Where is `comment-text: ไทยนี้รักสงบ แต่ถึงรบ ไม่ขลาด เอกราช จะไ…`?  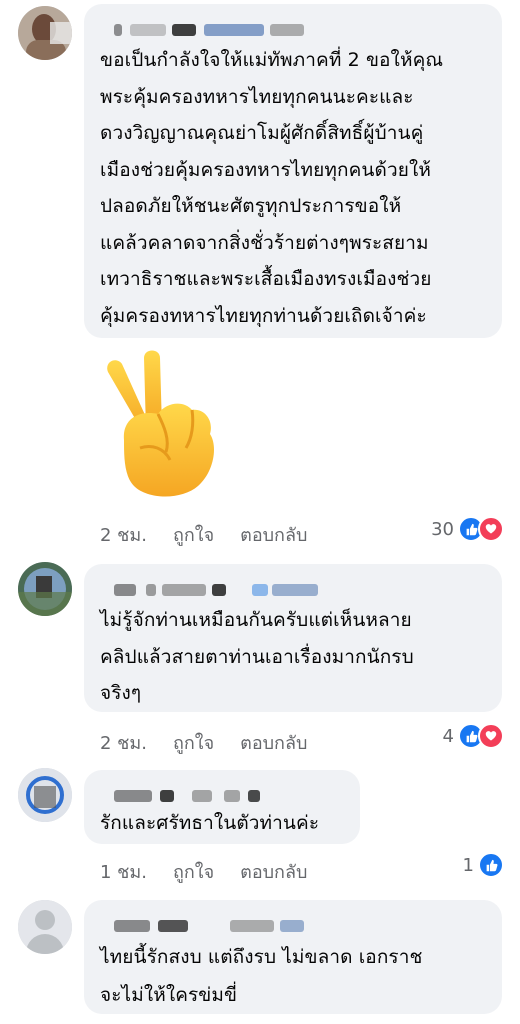 comment-text: ไทยนี้รักสงบ แต่ถึงรบ ไม่ขลาด เอกราช จะไ… is located at coordinates (261, 976).